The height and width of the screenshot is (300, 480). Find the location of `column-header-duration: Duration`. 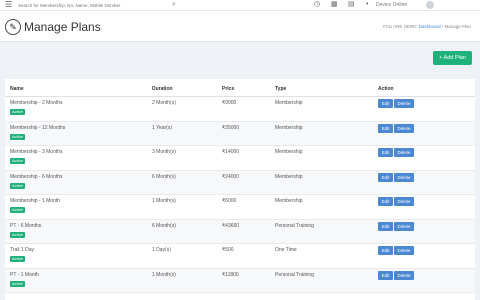

column-header-duration: Duration is located at coordinates (162, 89).